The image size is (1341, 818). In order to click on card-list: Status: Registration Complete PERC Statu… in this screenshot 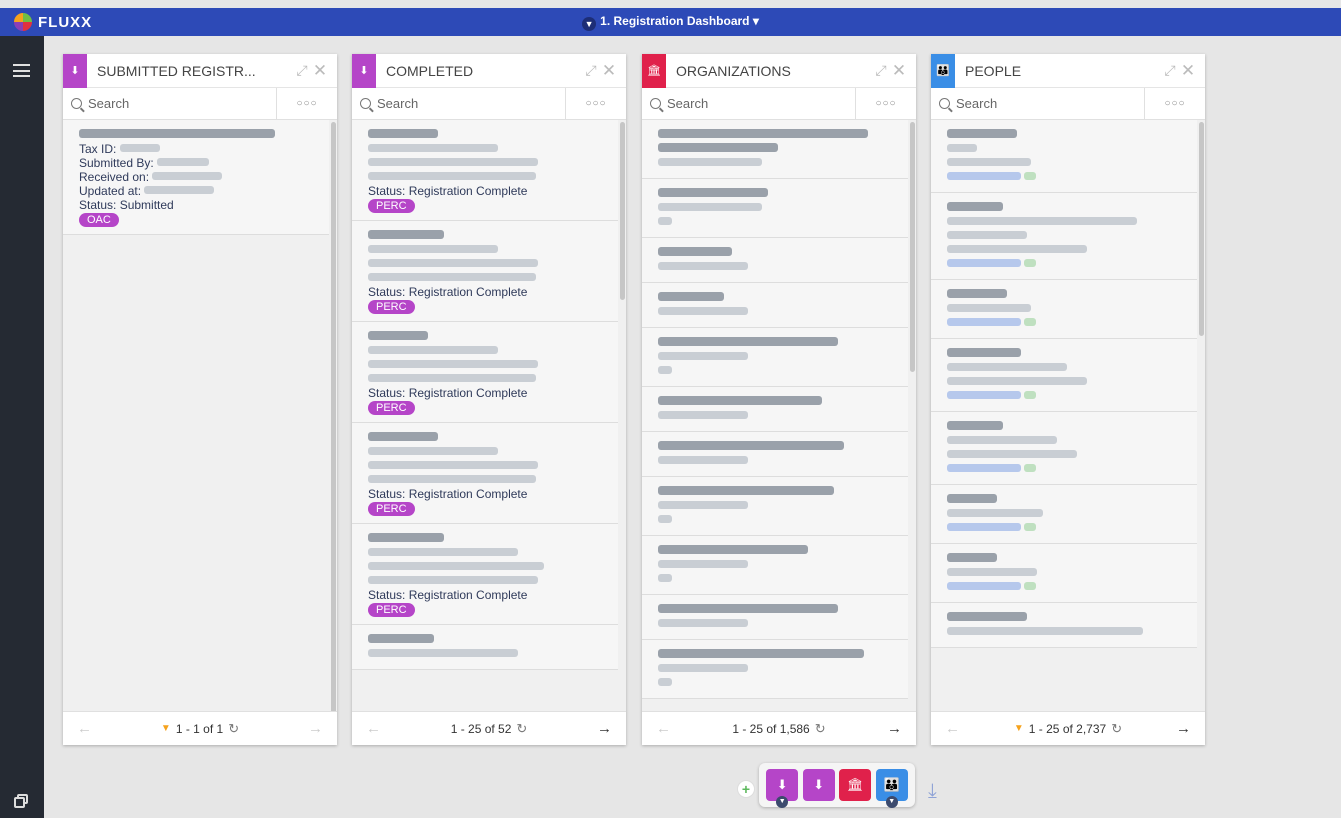, I will do `click(489, 416)`.